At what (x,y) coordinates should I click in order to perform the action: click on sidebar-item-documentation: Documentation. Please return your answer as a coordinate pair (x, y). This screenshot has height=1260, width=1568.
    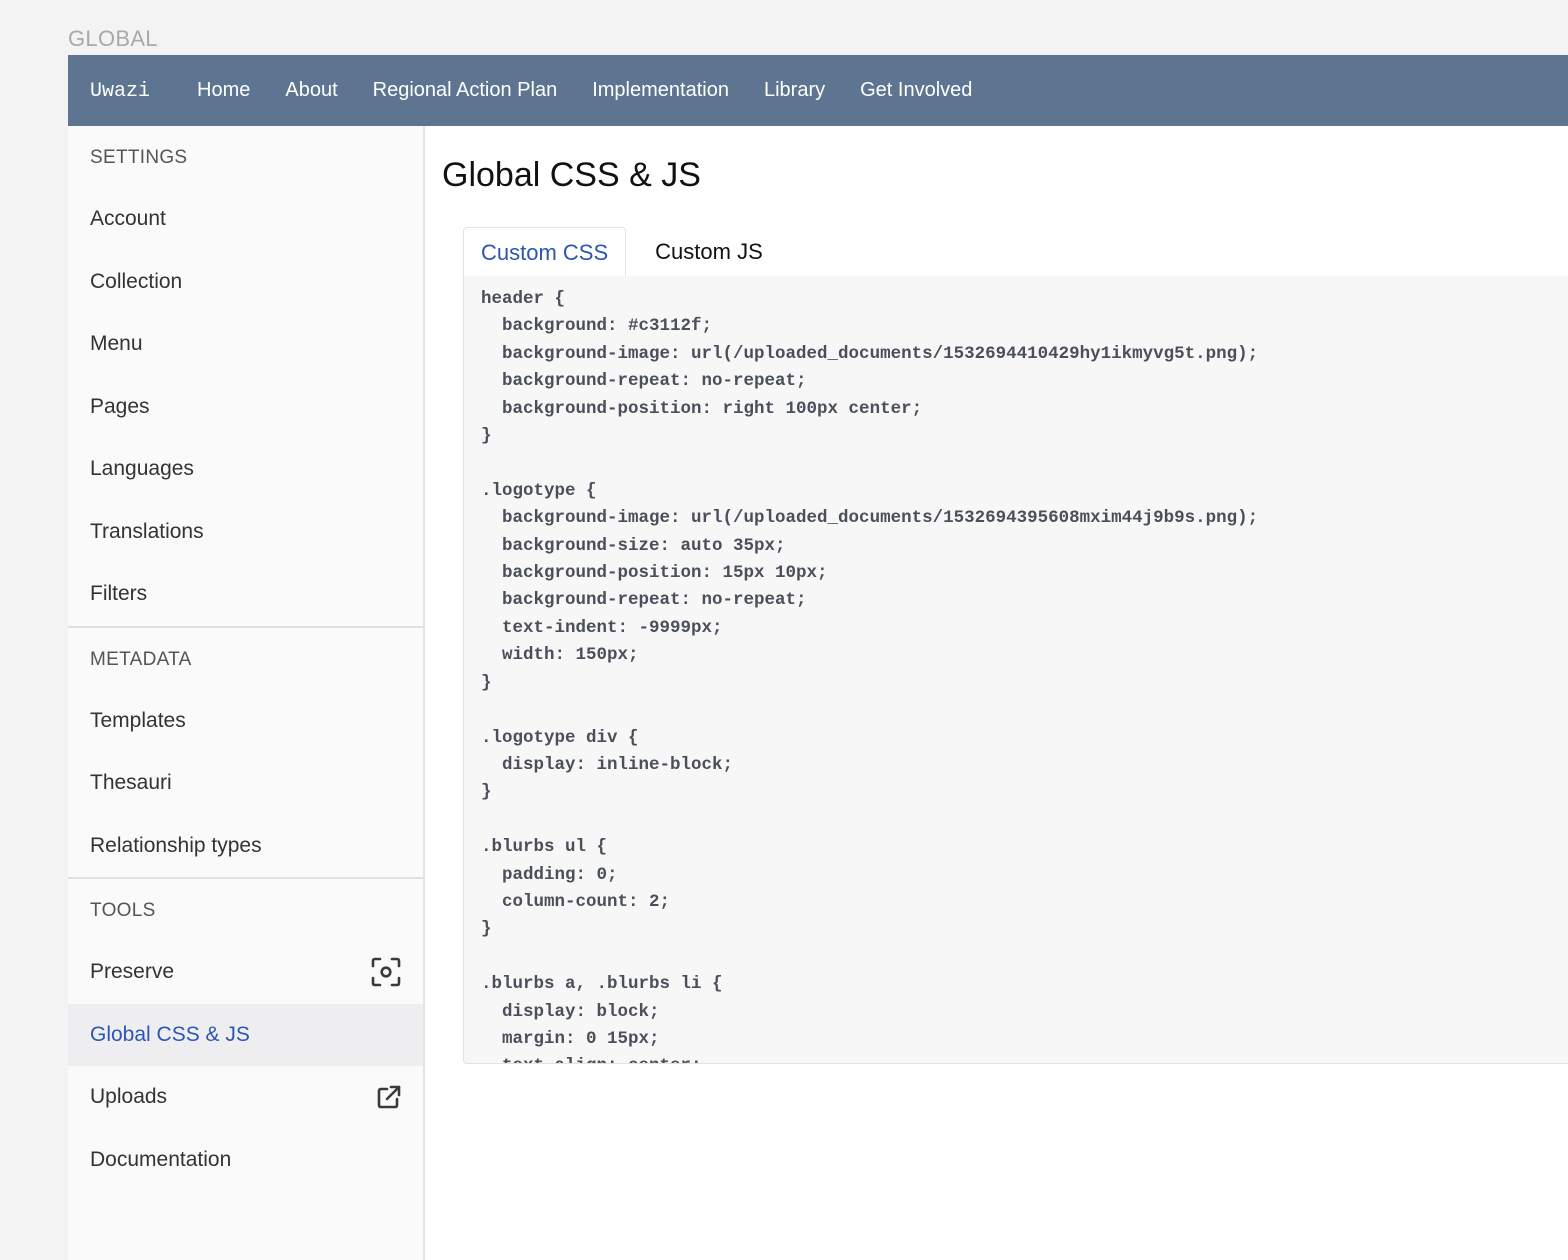
    Looking at the image, I should click on (245, 1160).